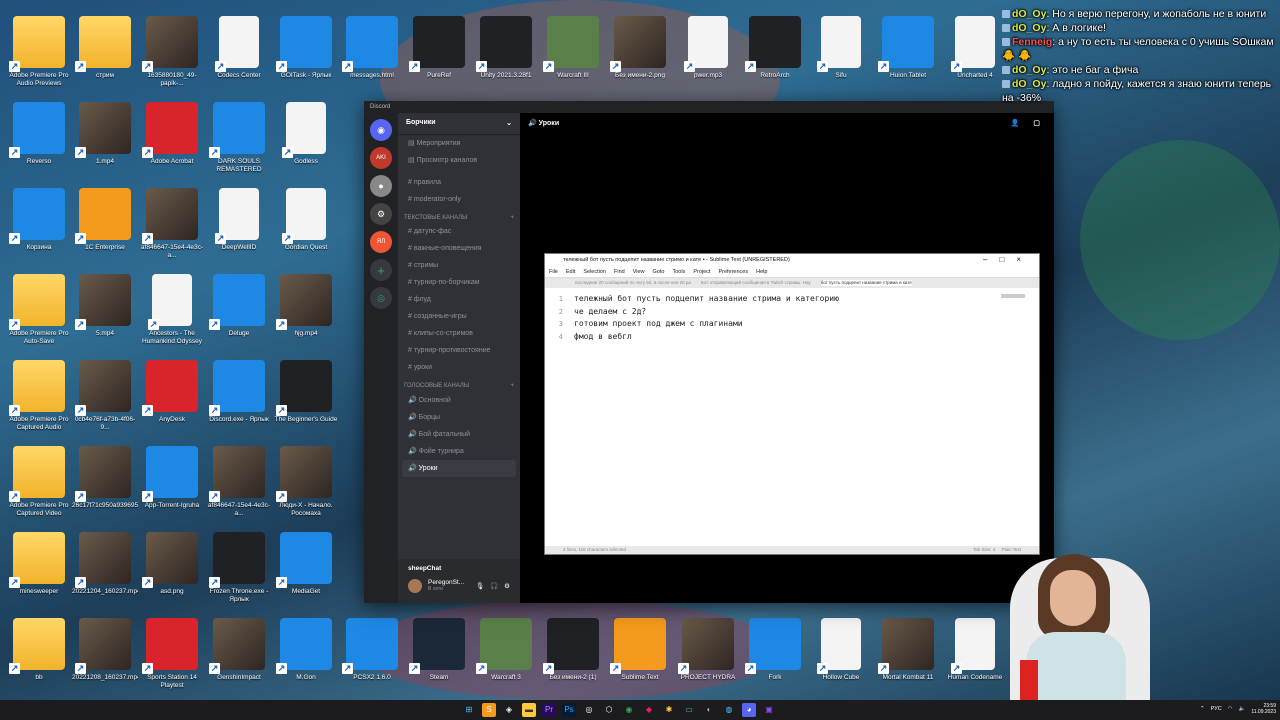 This screenshot has height=720, width=1280. What do you see at coordinates (975, 52) in the screenshot?
I see `desktop-icon: ↗ Uncharted 4` at bounding box center [975, 52].